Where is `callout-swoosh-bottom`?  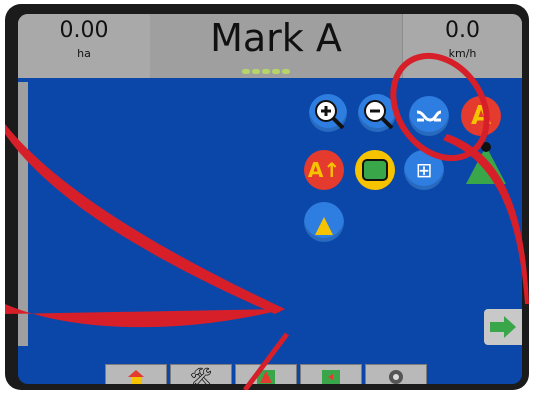
callout-swoosh-bottom is located at coordinates (145, 316).